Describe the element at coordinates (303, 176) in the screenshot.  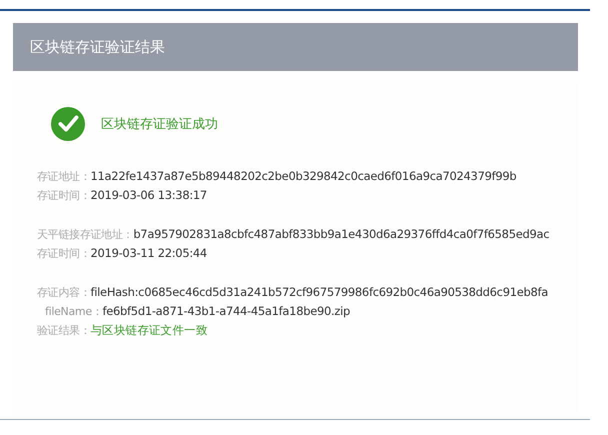
I see `field-value: 11a22fe1437a87e5b89448202c2be0b329842c0caed6f016a9ca7024379f99b` at that location.